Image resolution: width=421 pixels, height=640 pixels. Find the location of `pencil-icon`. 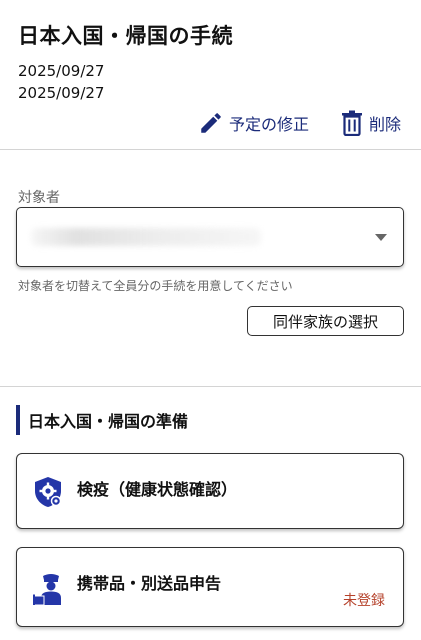

pencil-icon is located at coordinates (211, 123).